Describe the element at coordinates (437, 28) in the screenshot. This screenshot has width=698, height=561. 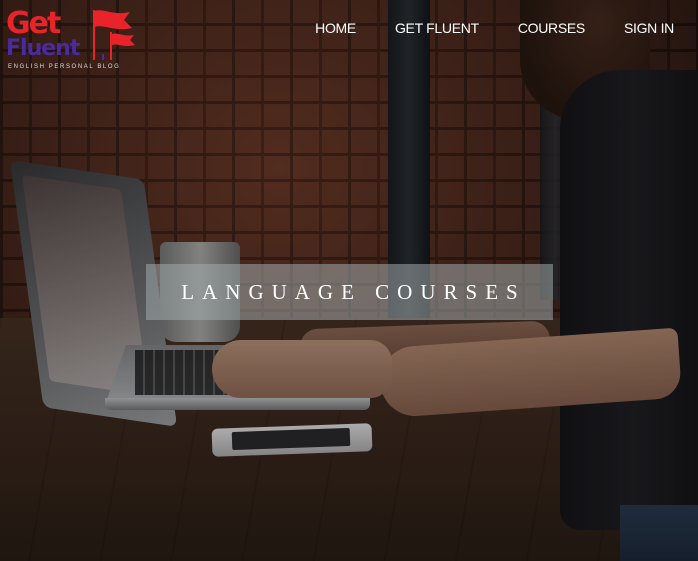
I see `nav-item-get-fluent: GET FLUENT` at that location.